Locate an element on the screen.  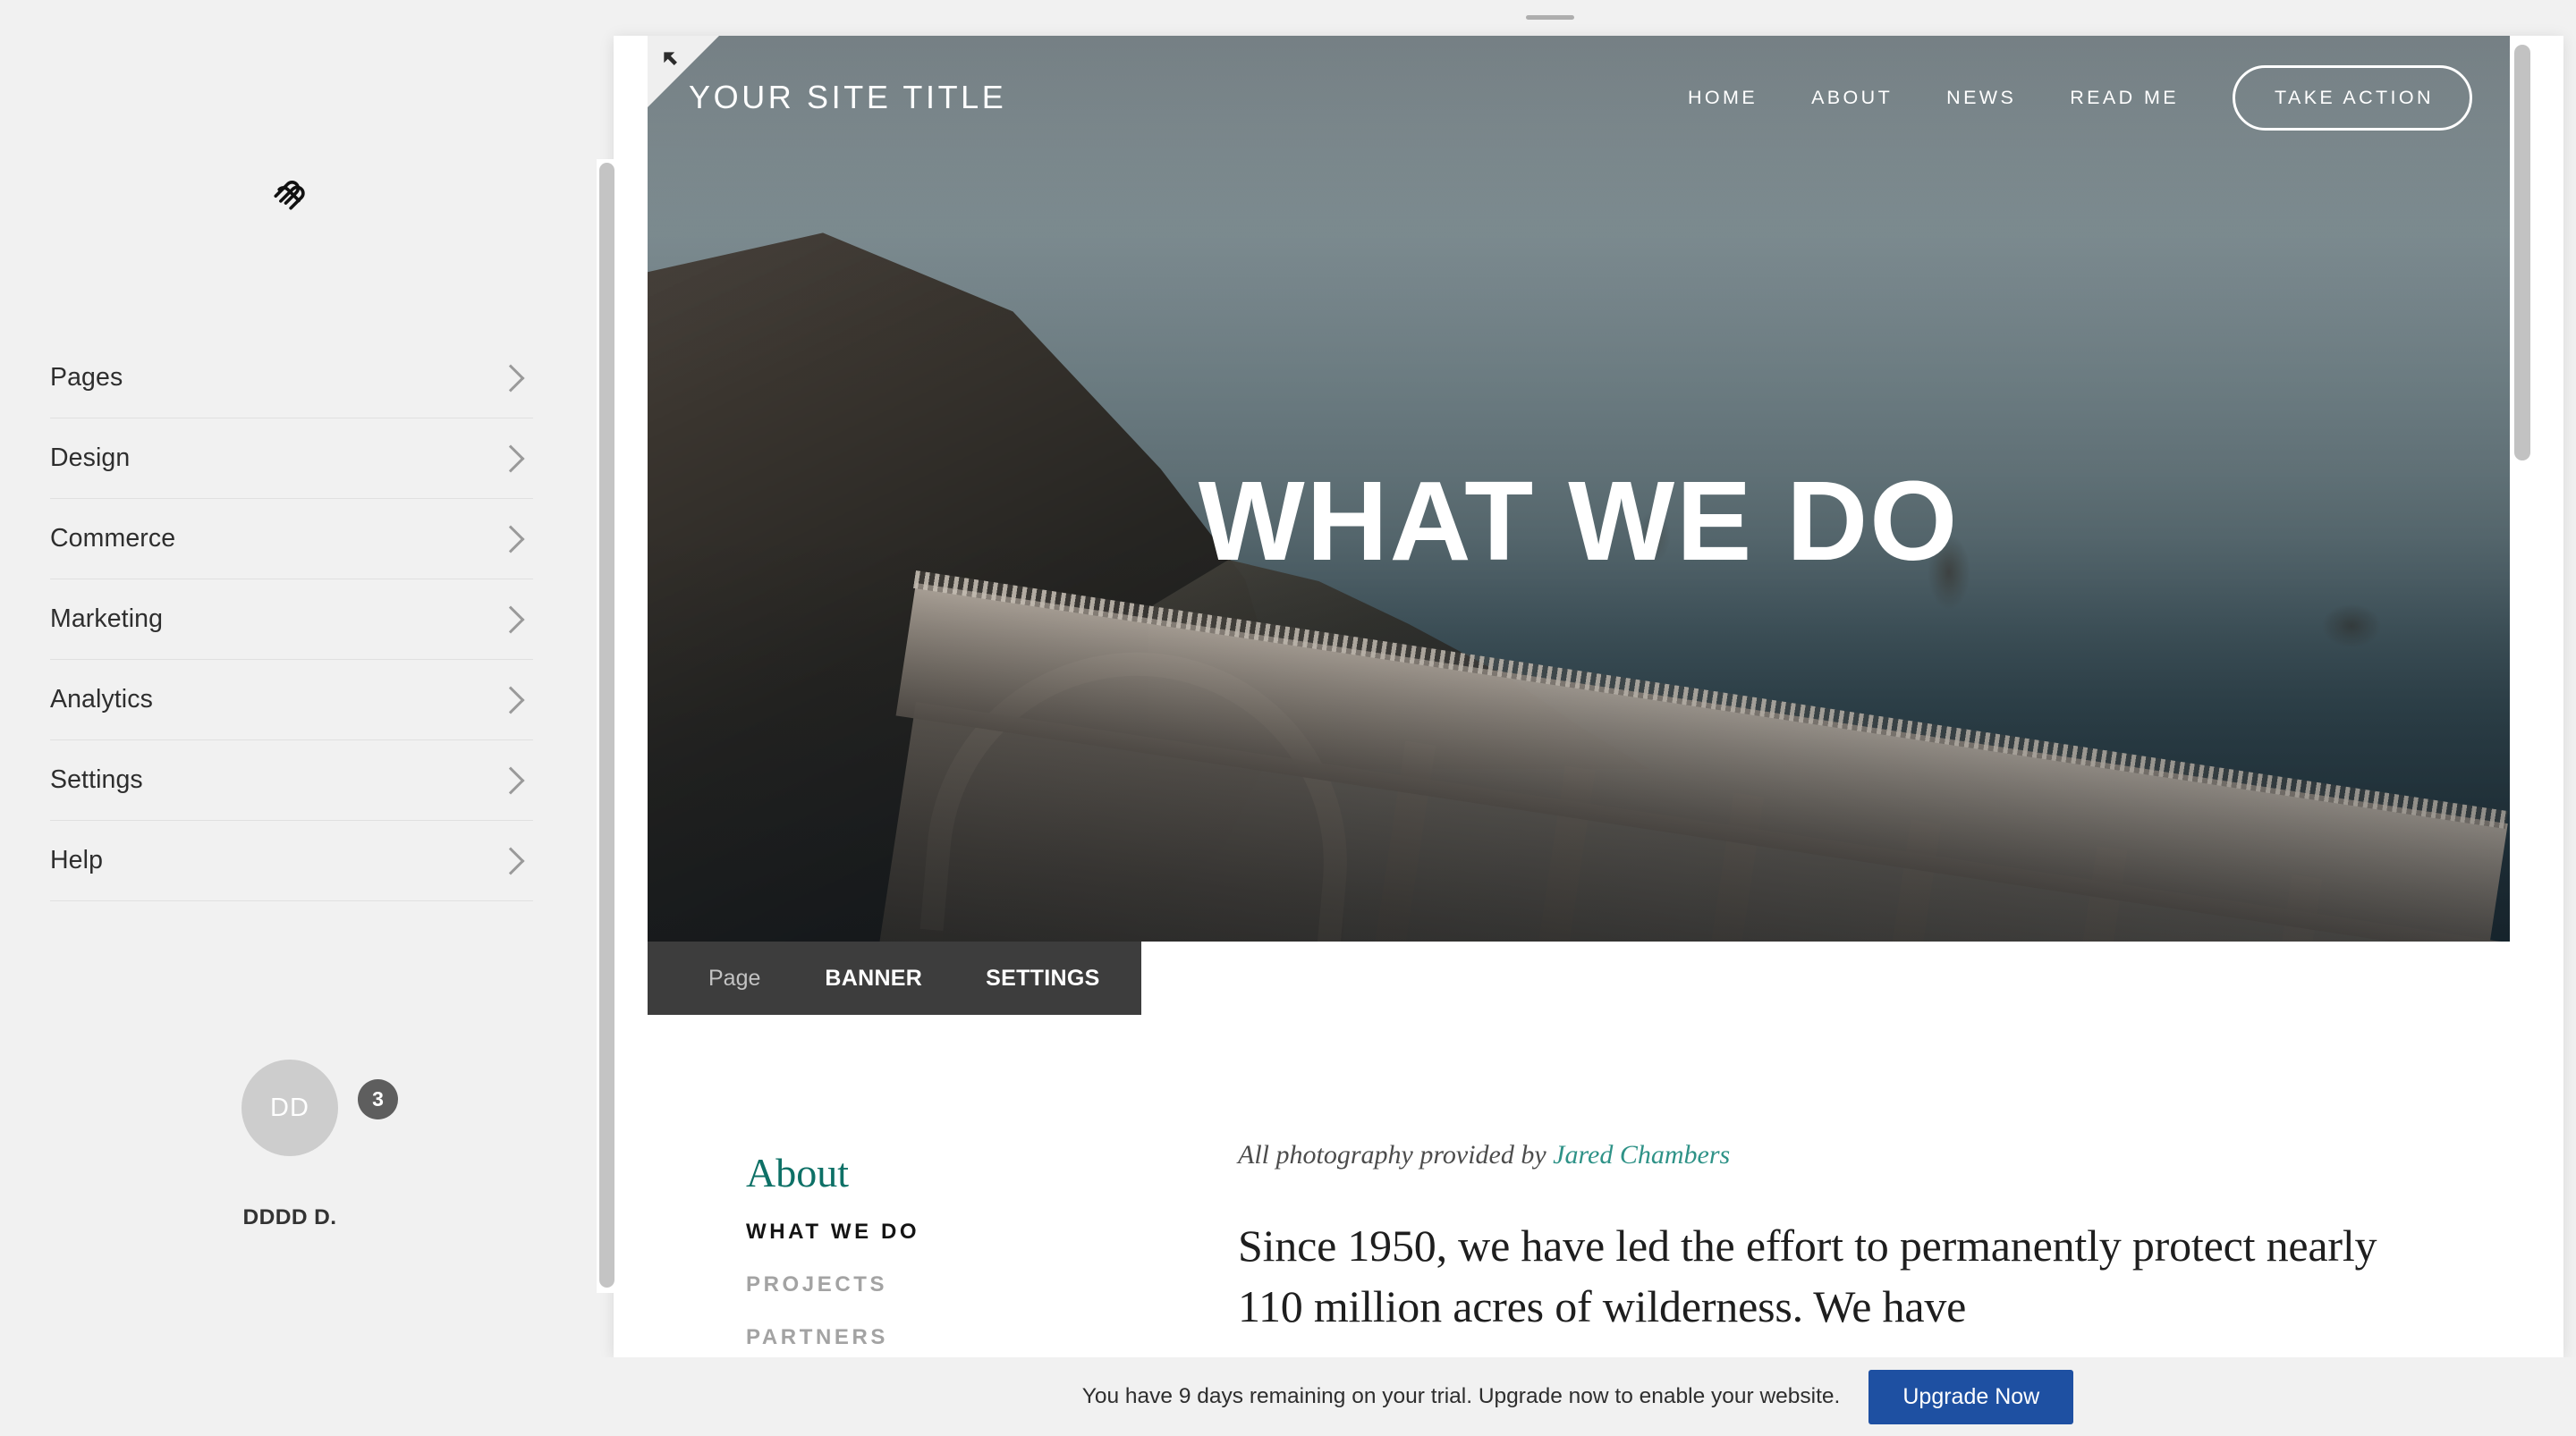
sidebar-item-analytics: Analytics is located at coordinates (291, 700).